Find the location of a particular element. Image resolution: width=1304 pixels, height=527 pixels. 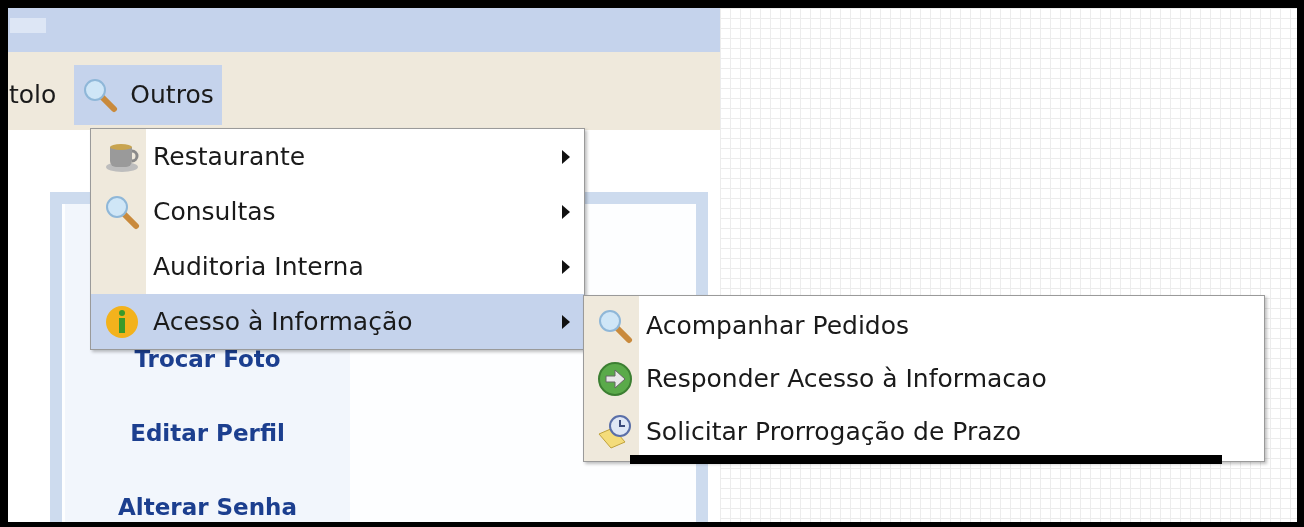

menu-item: Outros is located at coordinates (148, 95).